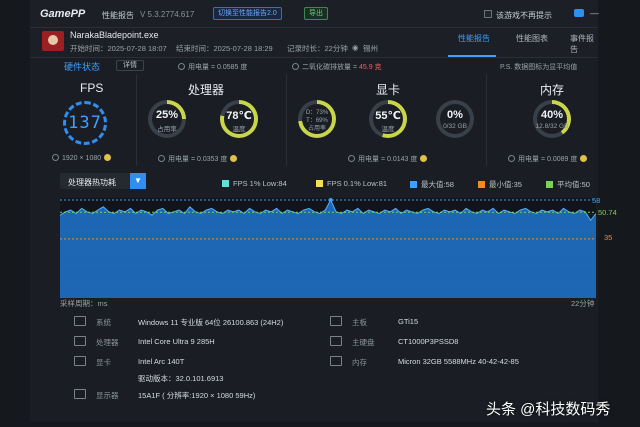 The width and height of the screenshot is (640, 427). Describe the element at coordinates (118, 48) in the screenshot. I see `start-time: 开始时间：2025-07-28 18:07` at that location.